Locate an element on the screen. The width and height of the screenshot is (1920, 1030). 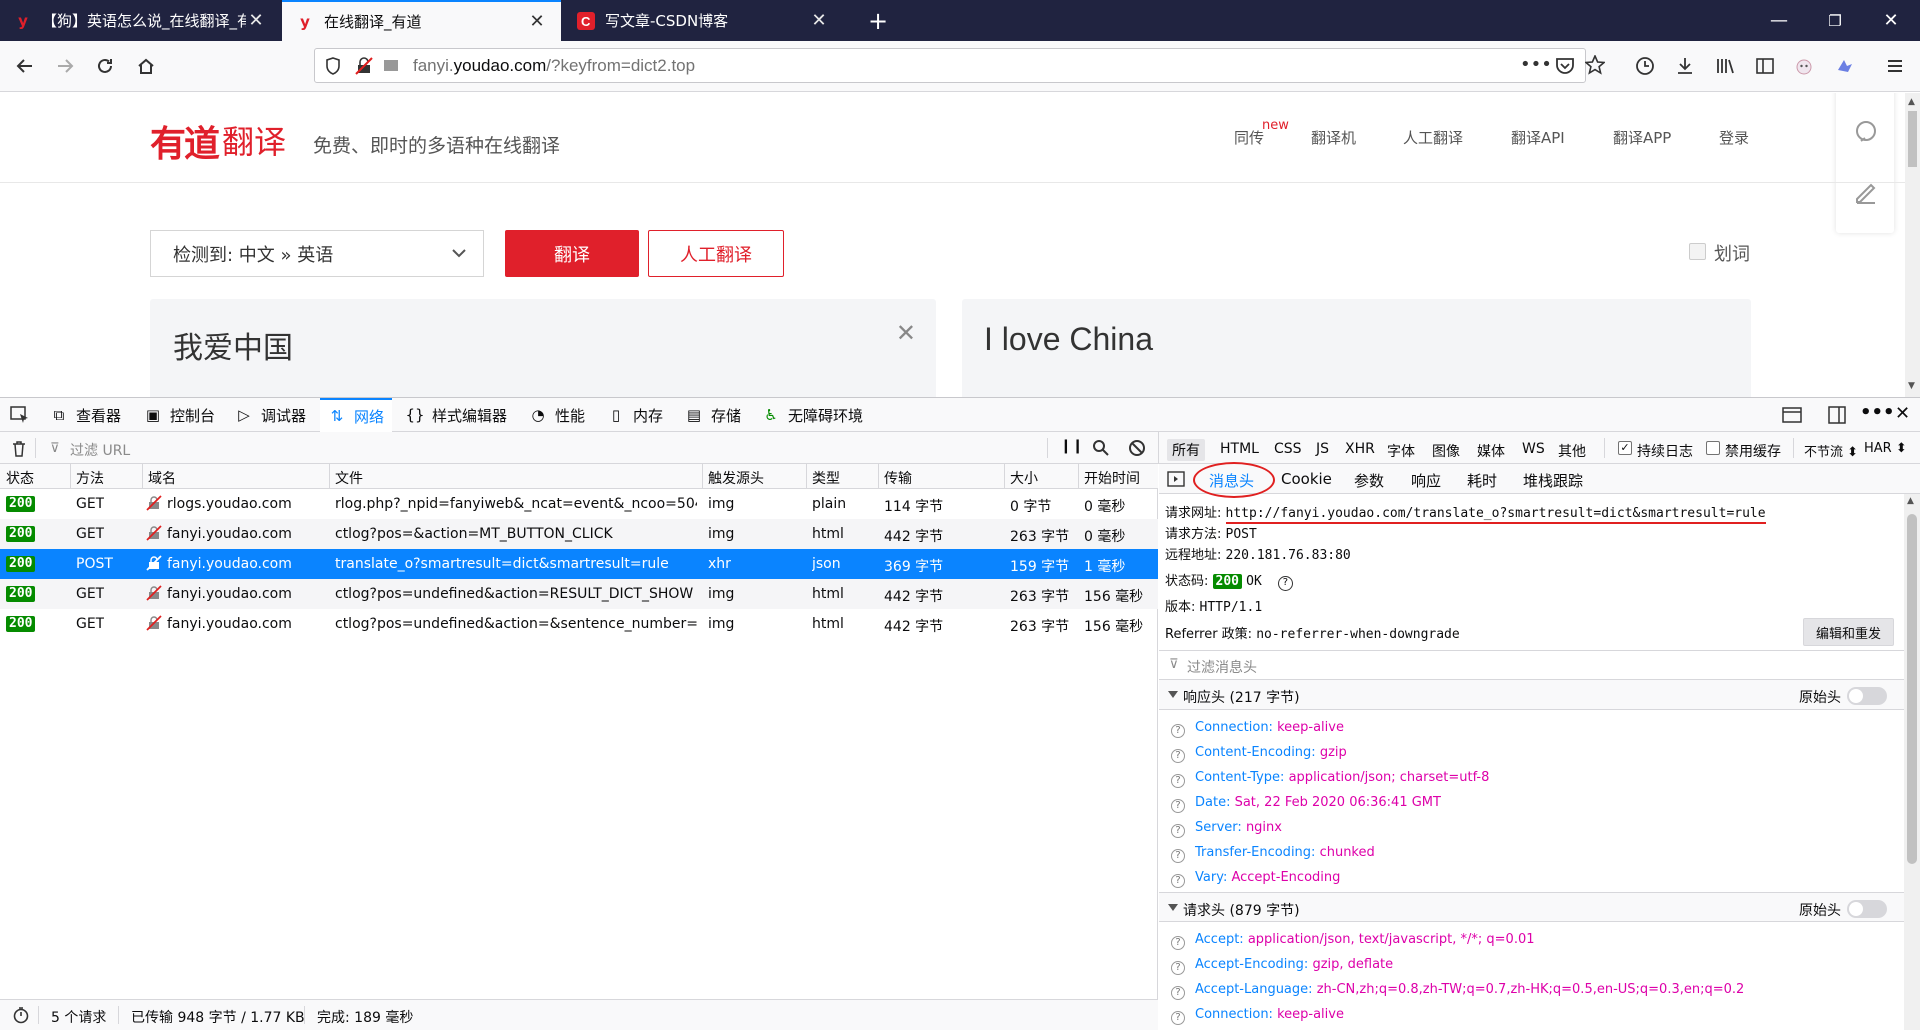
filter-ws: WS is located at coordinates (1533, 449).